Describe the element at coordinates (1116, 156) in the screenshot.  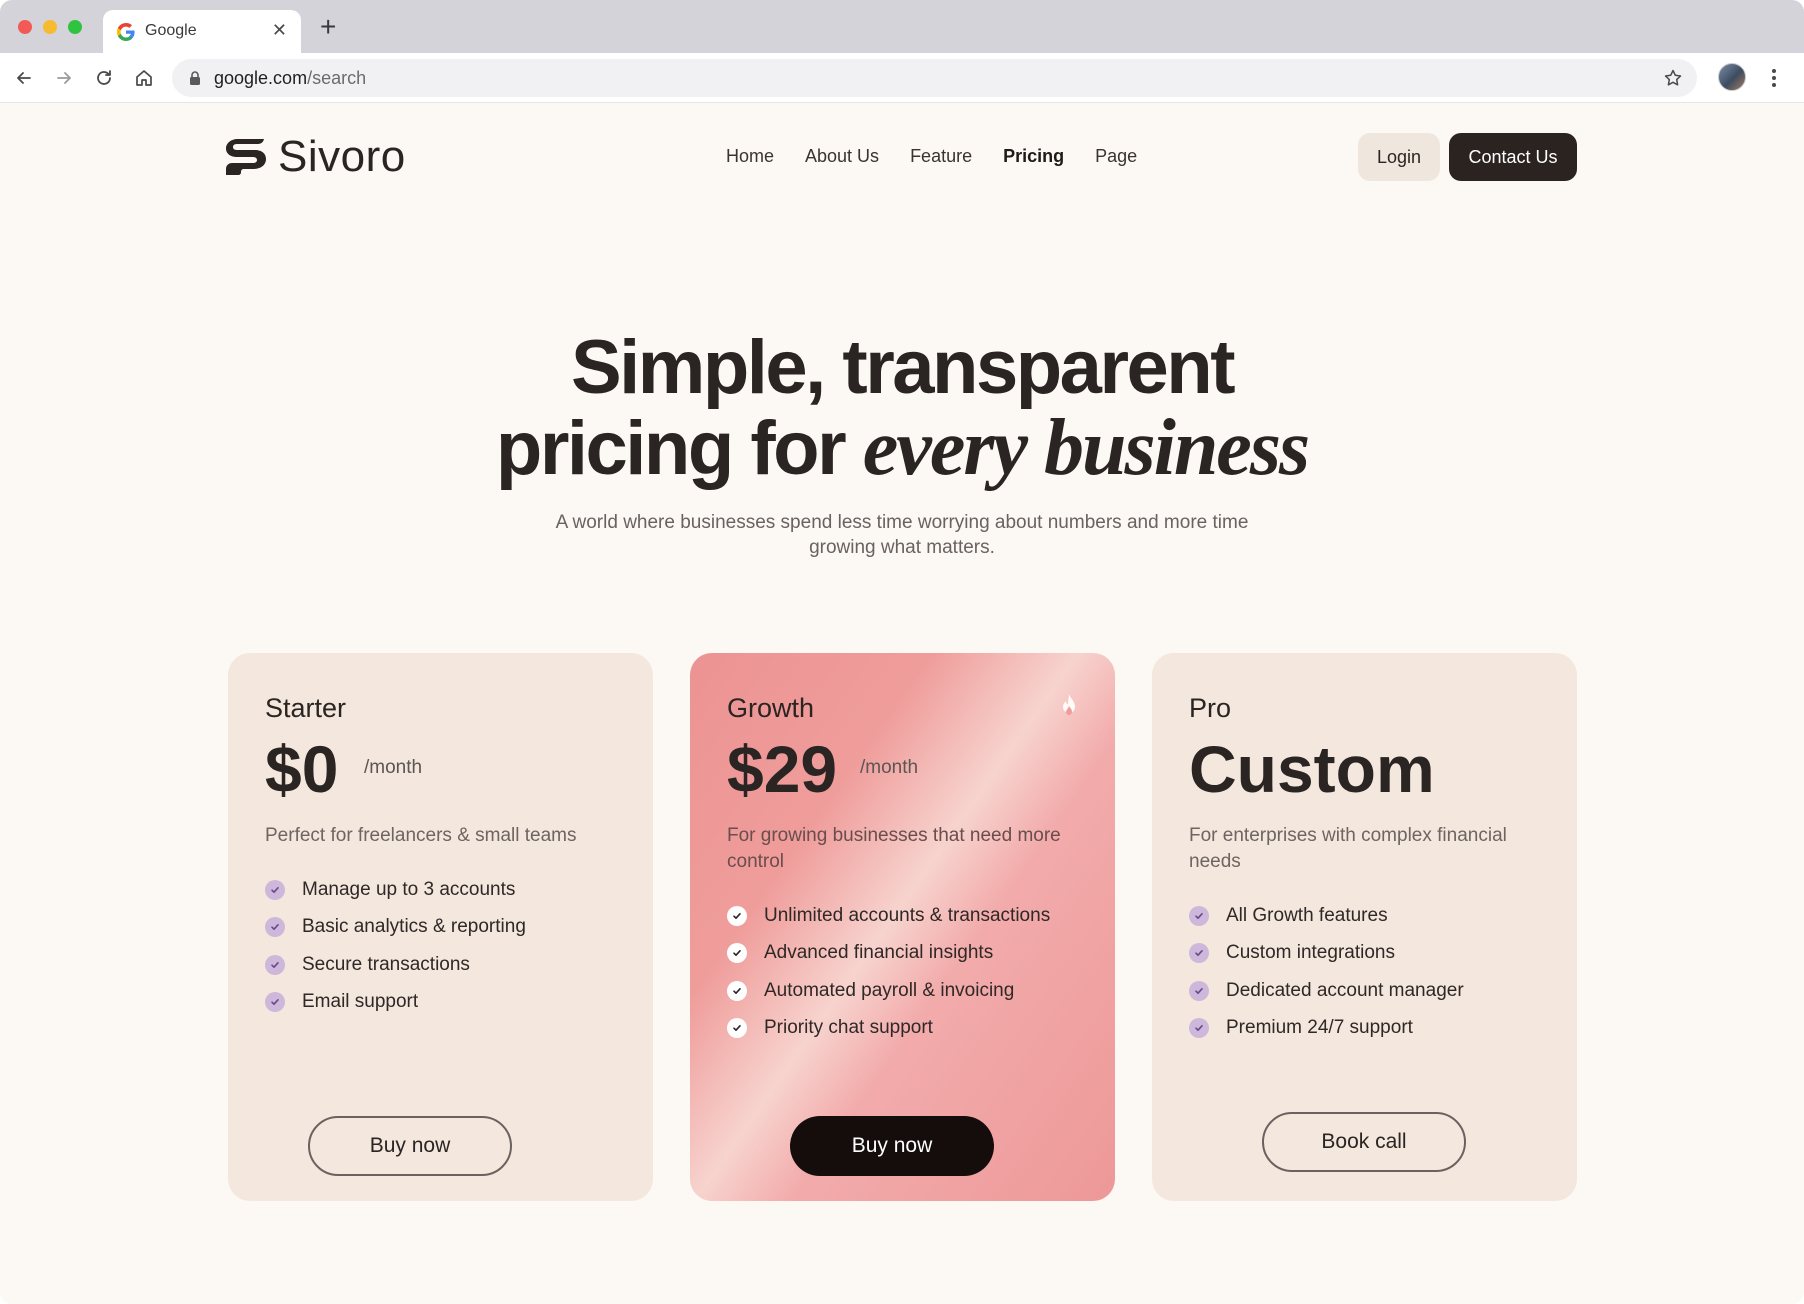
I see `nav-item-page: Page` at that location.